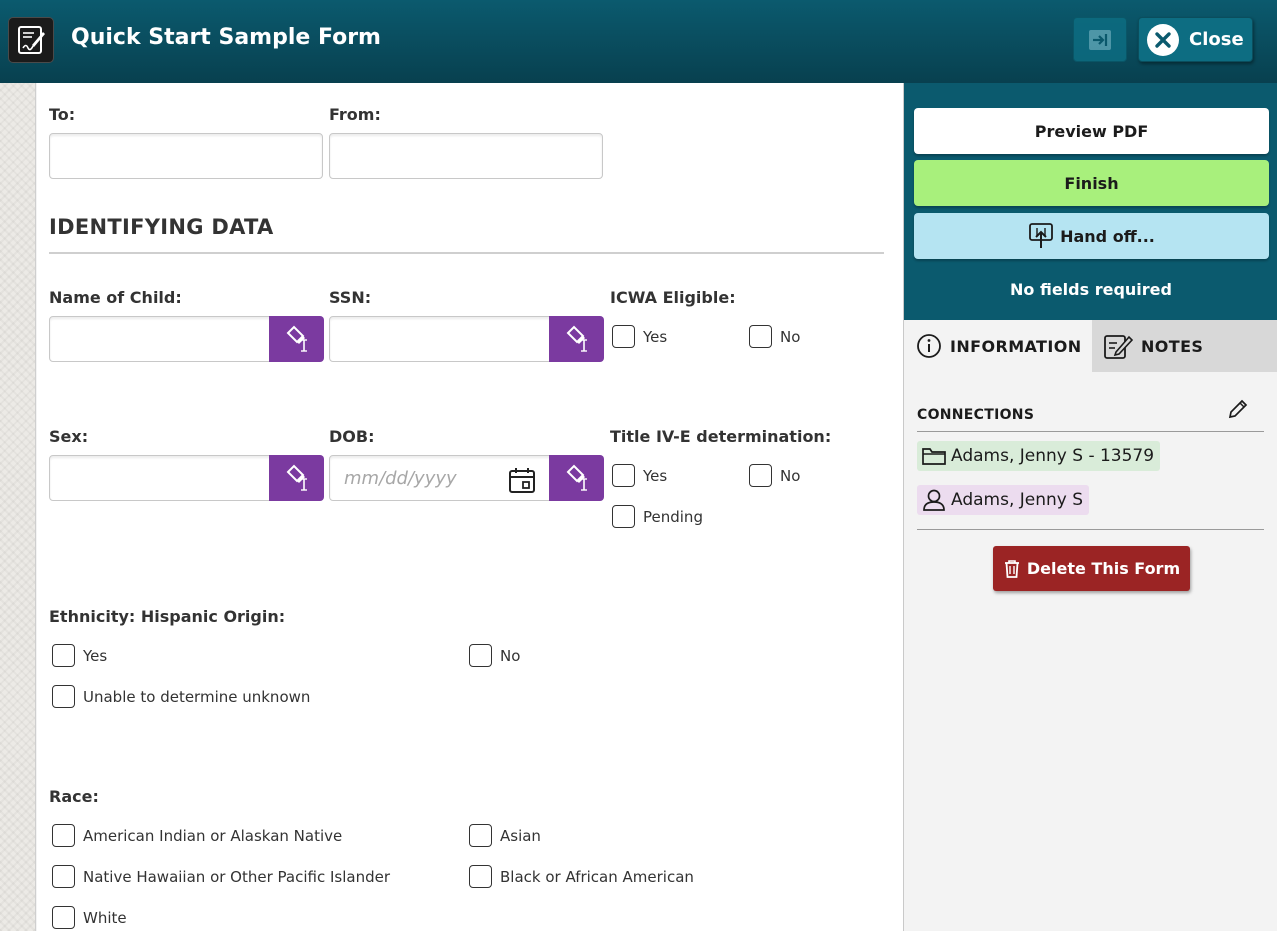 This screenshot has width=1277, height=931. Describe the element at coordinates (1053, 456) in the screenshot. I see `case-connection-label: Adams, Jenny S - 13579` at that location.